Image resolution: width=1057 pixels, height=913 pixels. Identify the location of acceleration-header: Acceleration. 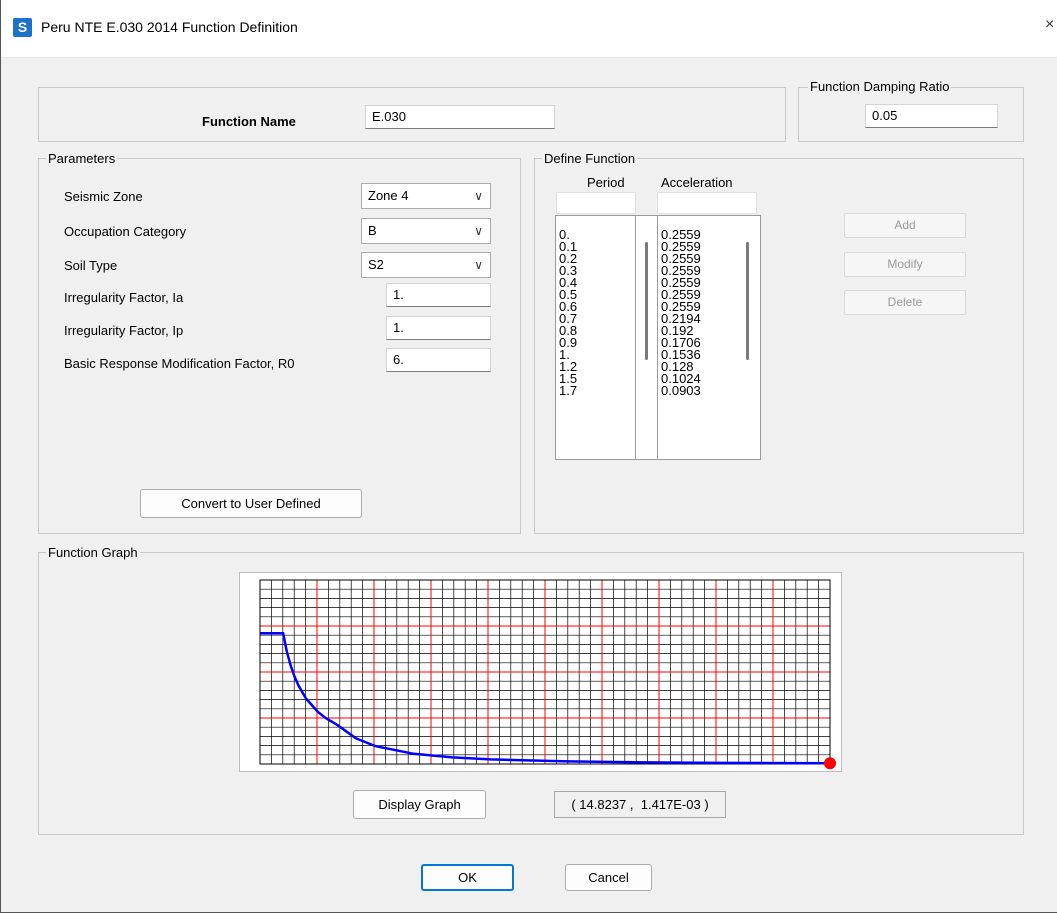
(697, 182).